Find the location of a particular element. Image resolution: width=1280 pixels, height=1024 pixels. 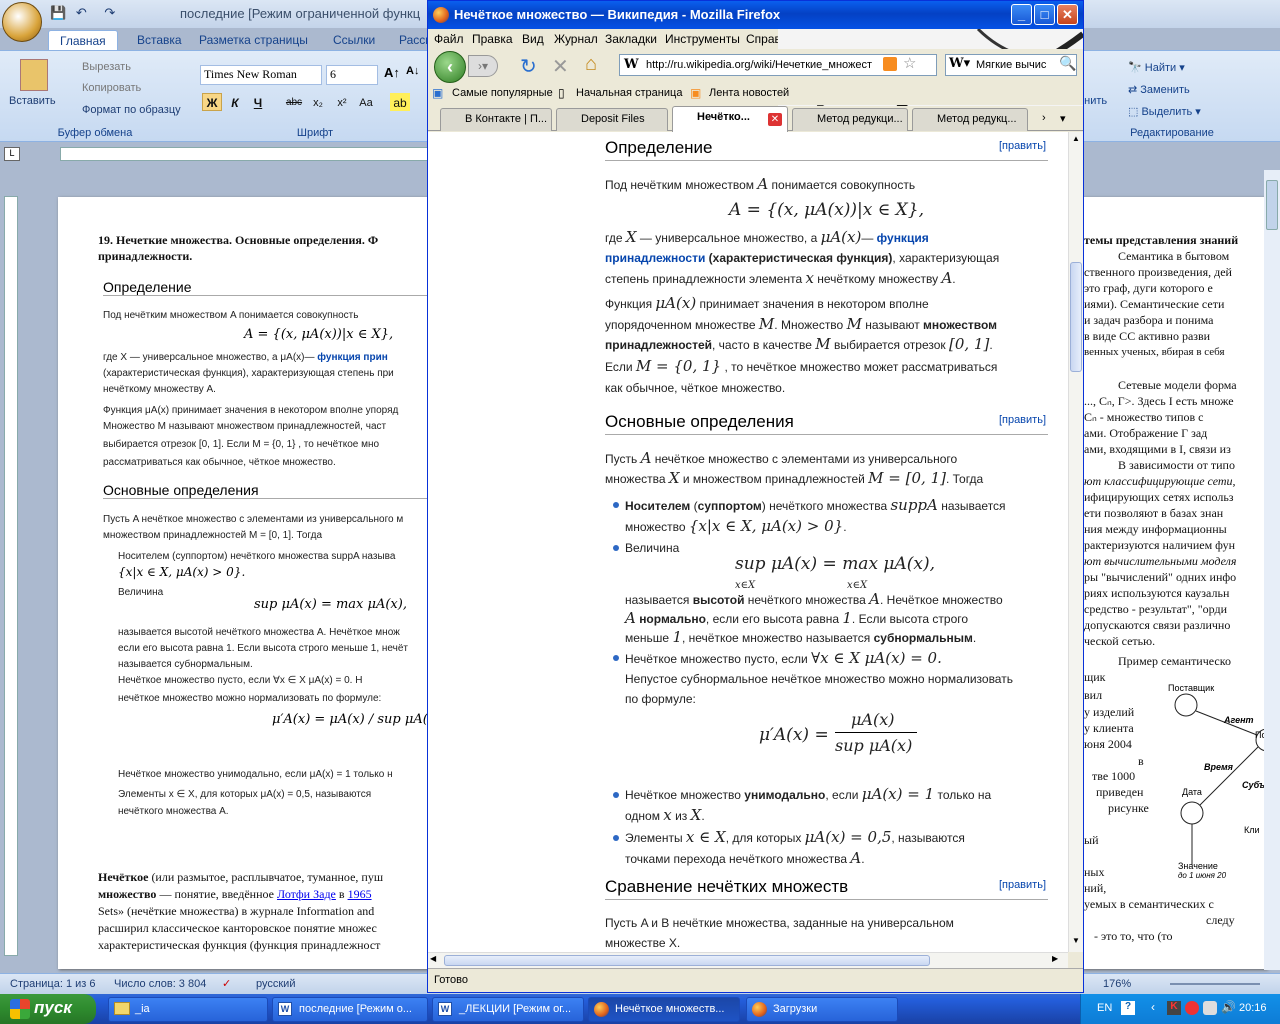

find-button: 🔭 Найти ▾ is located at coordinates (1156, 67).